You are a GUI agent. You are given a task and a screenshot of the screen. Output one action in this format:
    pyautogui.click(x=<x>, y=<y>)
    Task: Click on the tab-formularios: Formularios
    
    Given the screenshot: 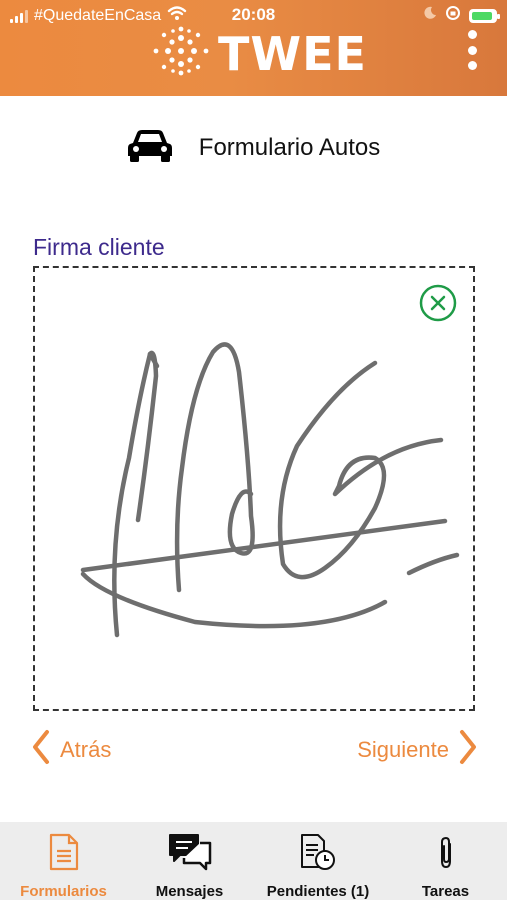 What is the action you would take?
    pyautogui.click(x=63, y=861)
    